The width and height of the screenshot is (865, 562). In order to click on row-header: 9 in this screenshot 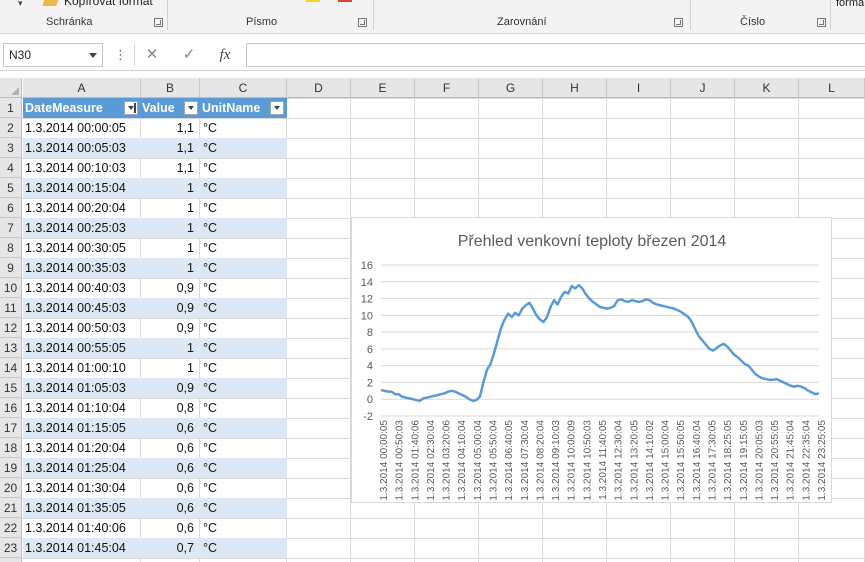, I will do `click(11, 268)`.